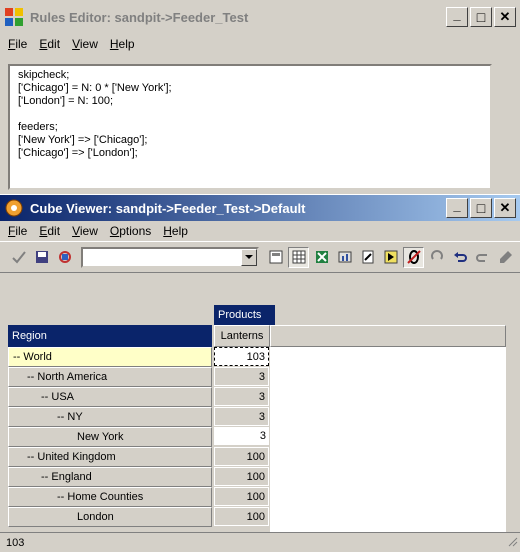  Describe the element at coordinates (260, 17) in the screenshot. I see `rules-editor-titlebar: Rules Editor: sandpit->Feeder_Test _ □ ✕` at that location.